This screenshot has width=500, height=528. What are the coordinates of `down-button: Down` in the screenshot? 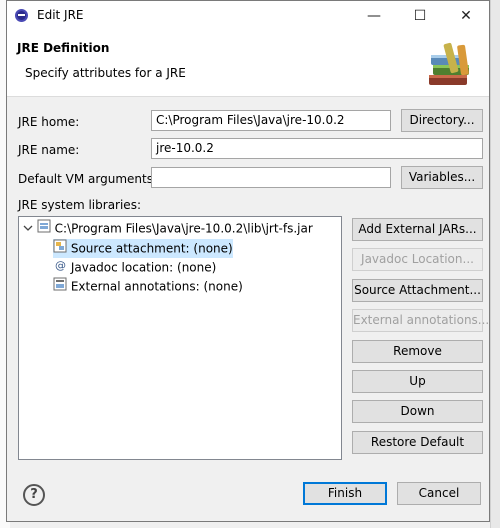 It's located at (417, 411).